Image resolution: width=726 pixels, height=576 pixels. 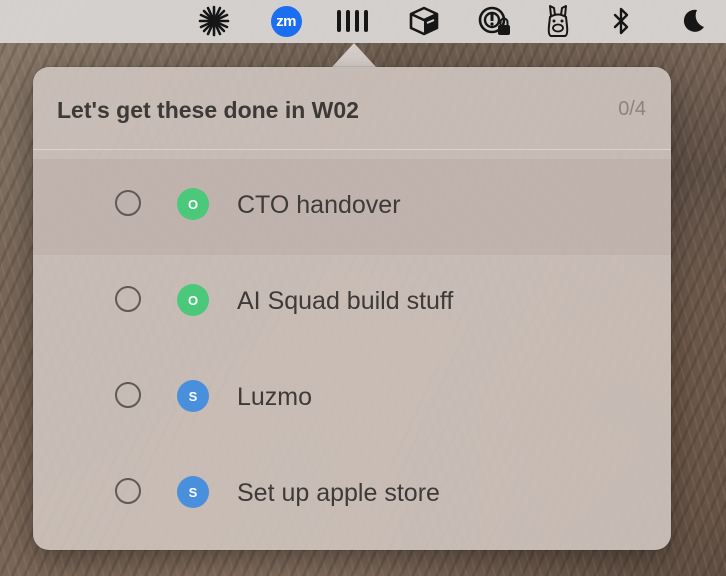 I want to click on privacy-lock-icon, so click(x=494, y=21).